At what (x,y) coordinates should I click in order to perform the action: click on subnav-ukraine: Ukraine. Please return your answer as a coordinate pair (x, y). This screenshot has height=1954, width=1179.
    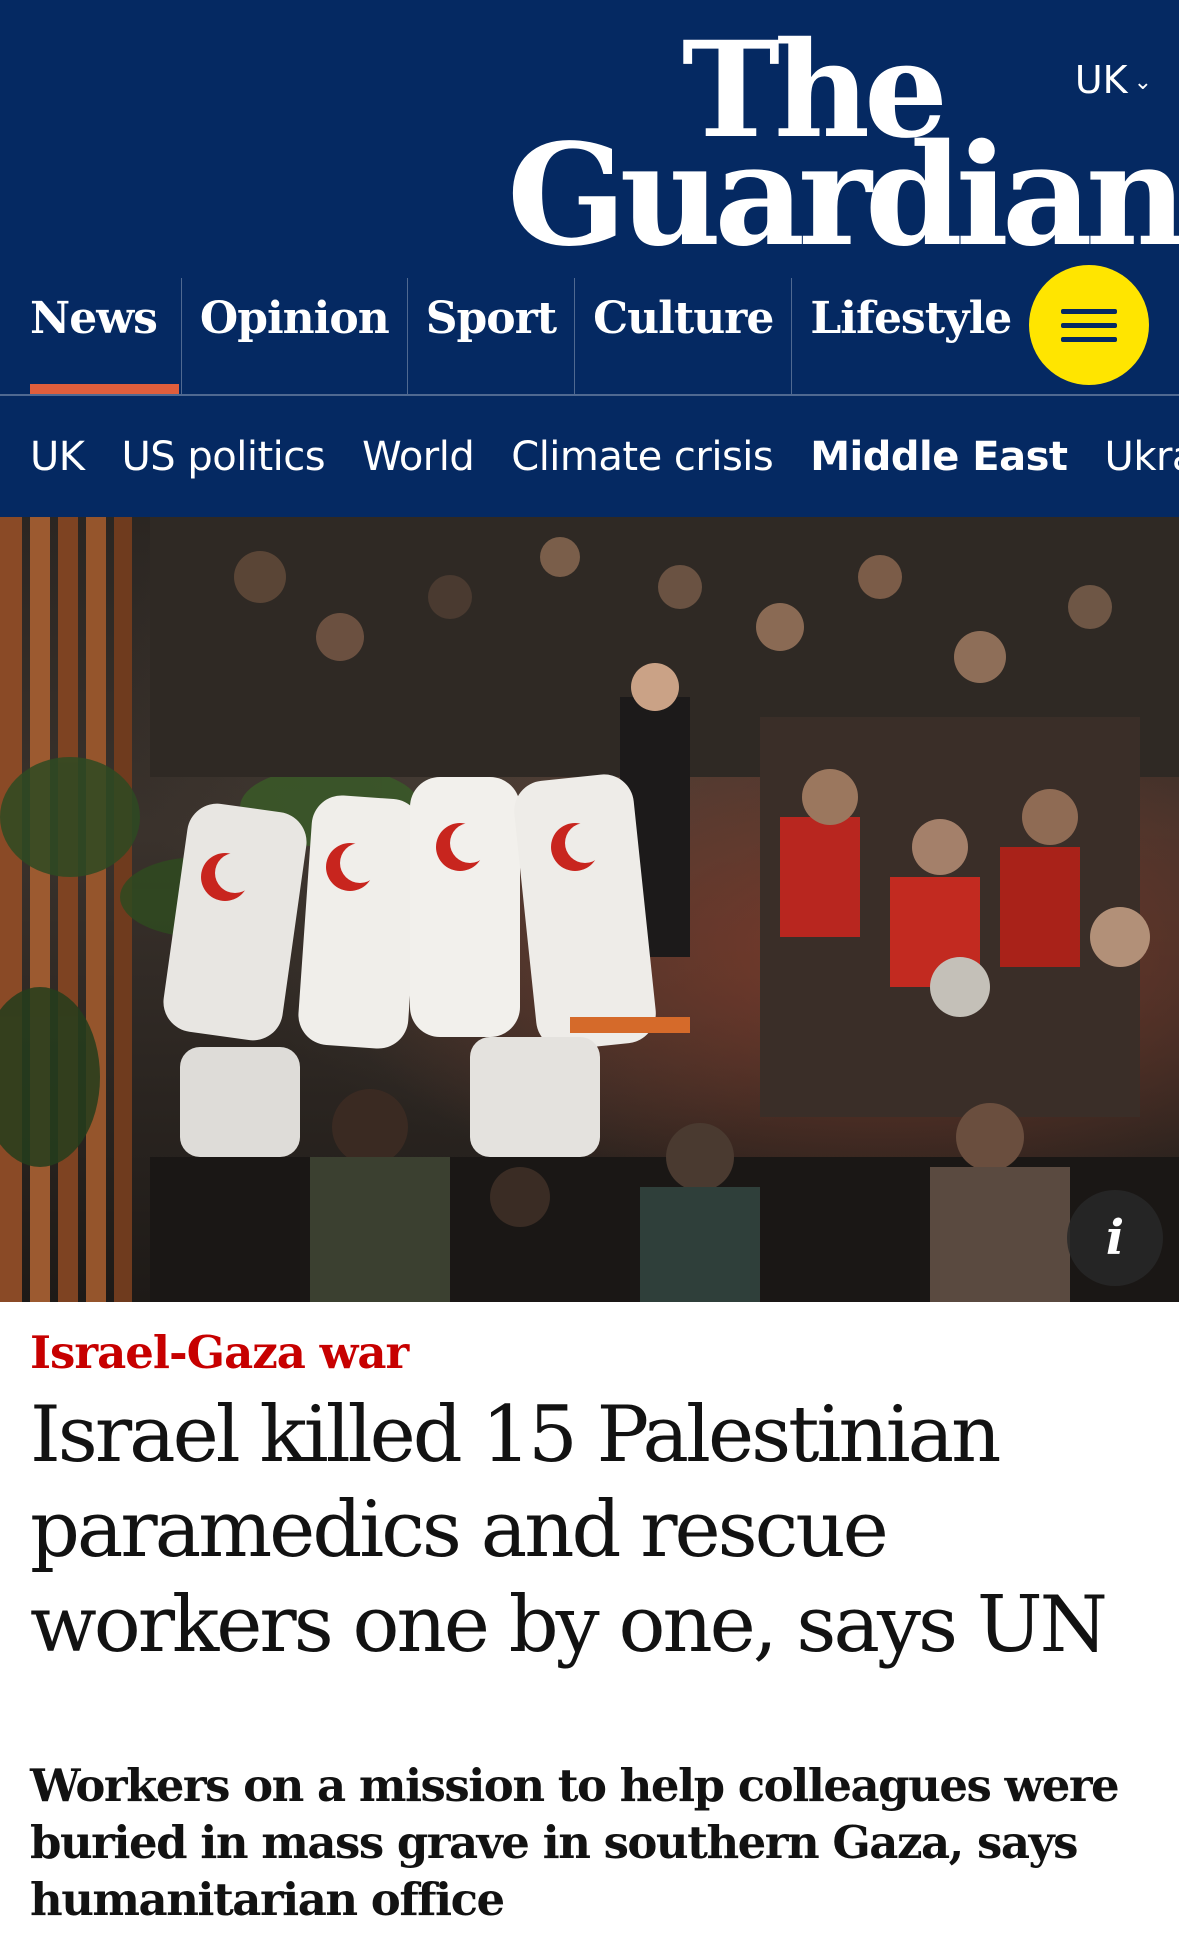
    Looking at the image, I should click on (1142, 457).